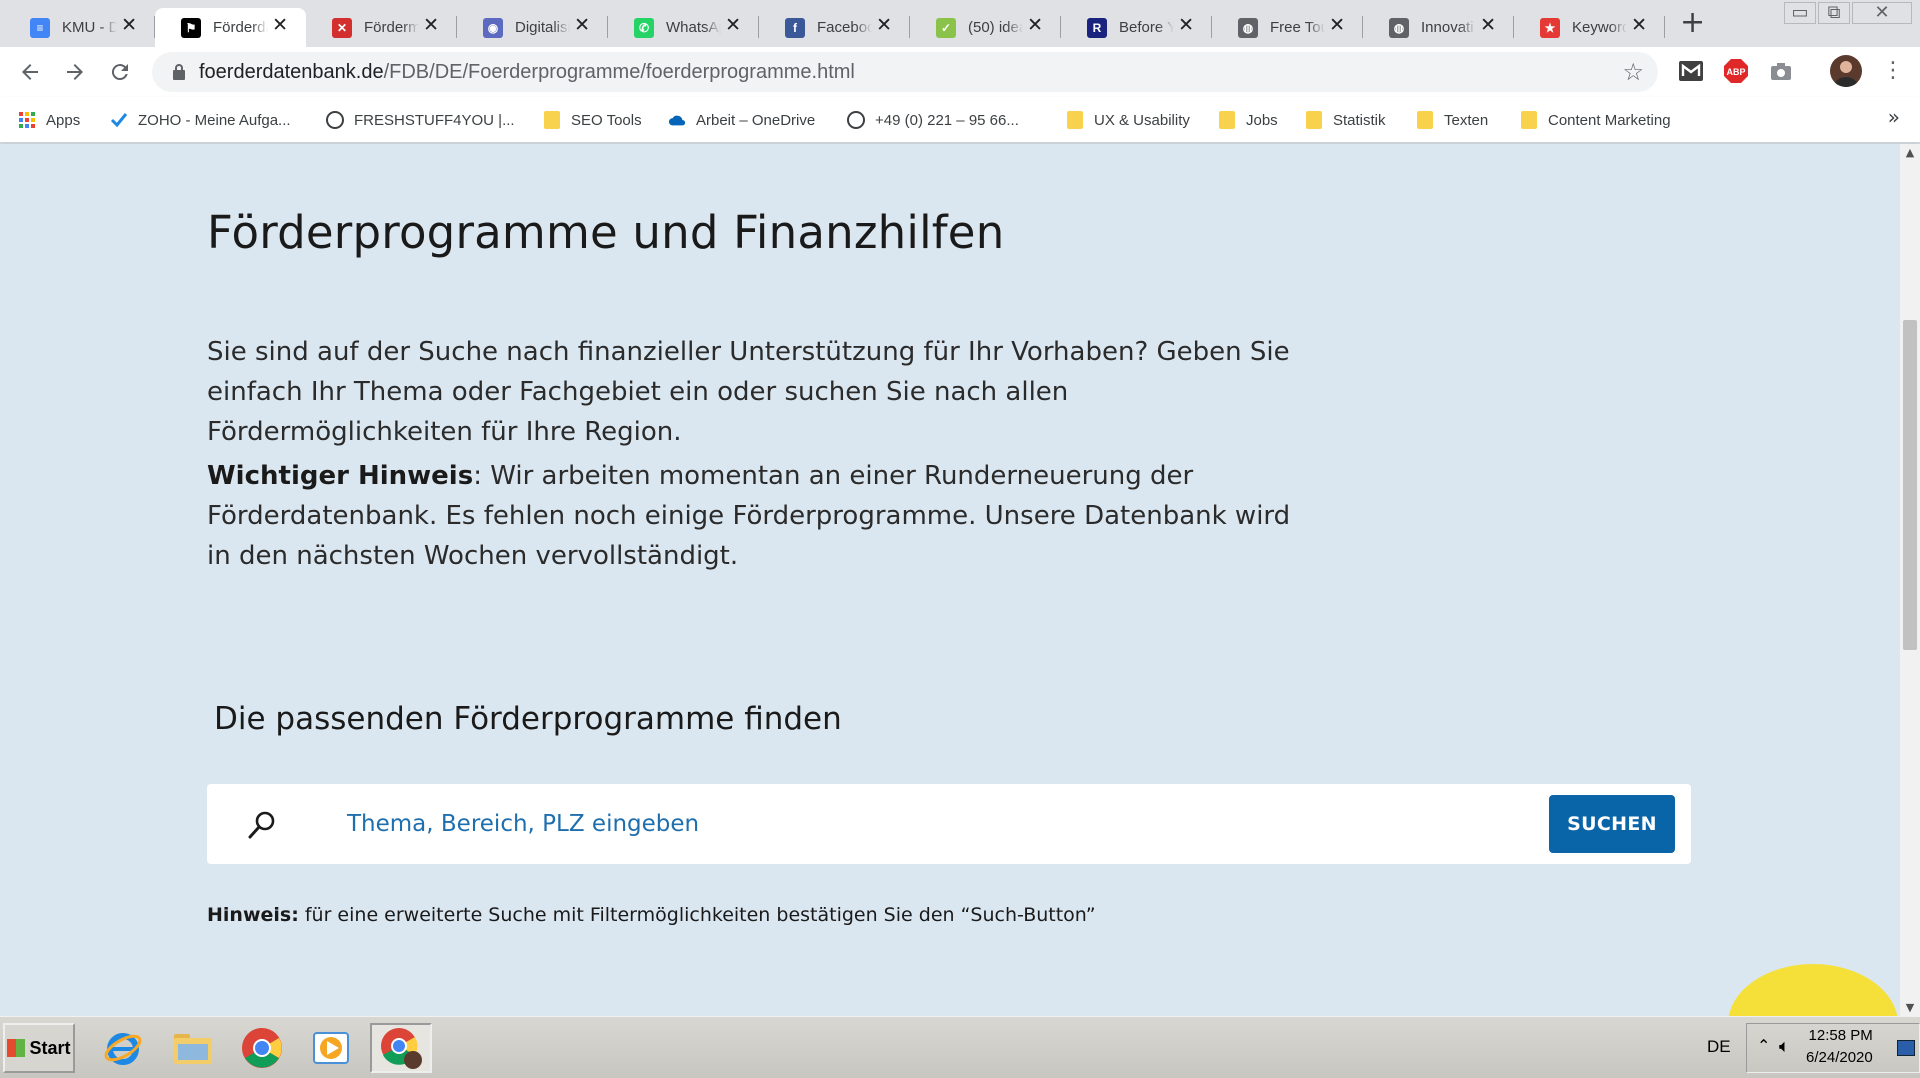 The width and height of the screenshot is (1920, 1078). Describe the element at coordinates (1466, 120) in the screenshot. I see `bookmark-label: Texten` at that location.